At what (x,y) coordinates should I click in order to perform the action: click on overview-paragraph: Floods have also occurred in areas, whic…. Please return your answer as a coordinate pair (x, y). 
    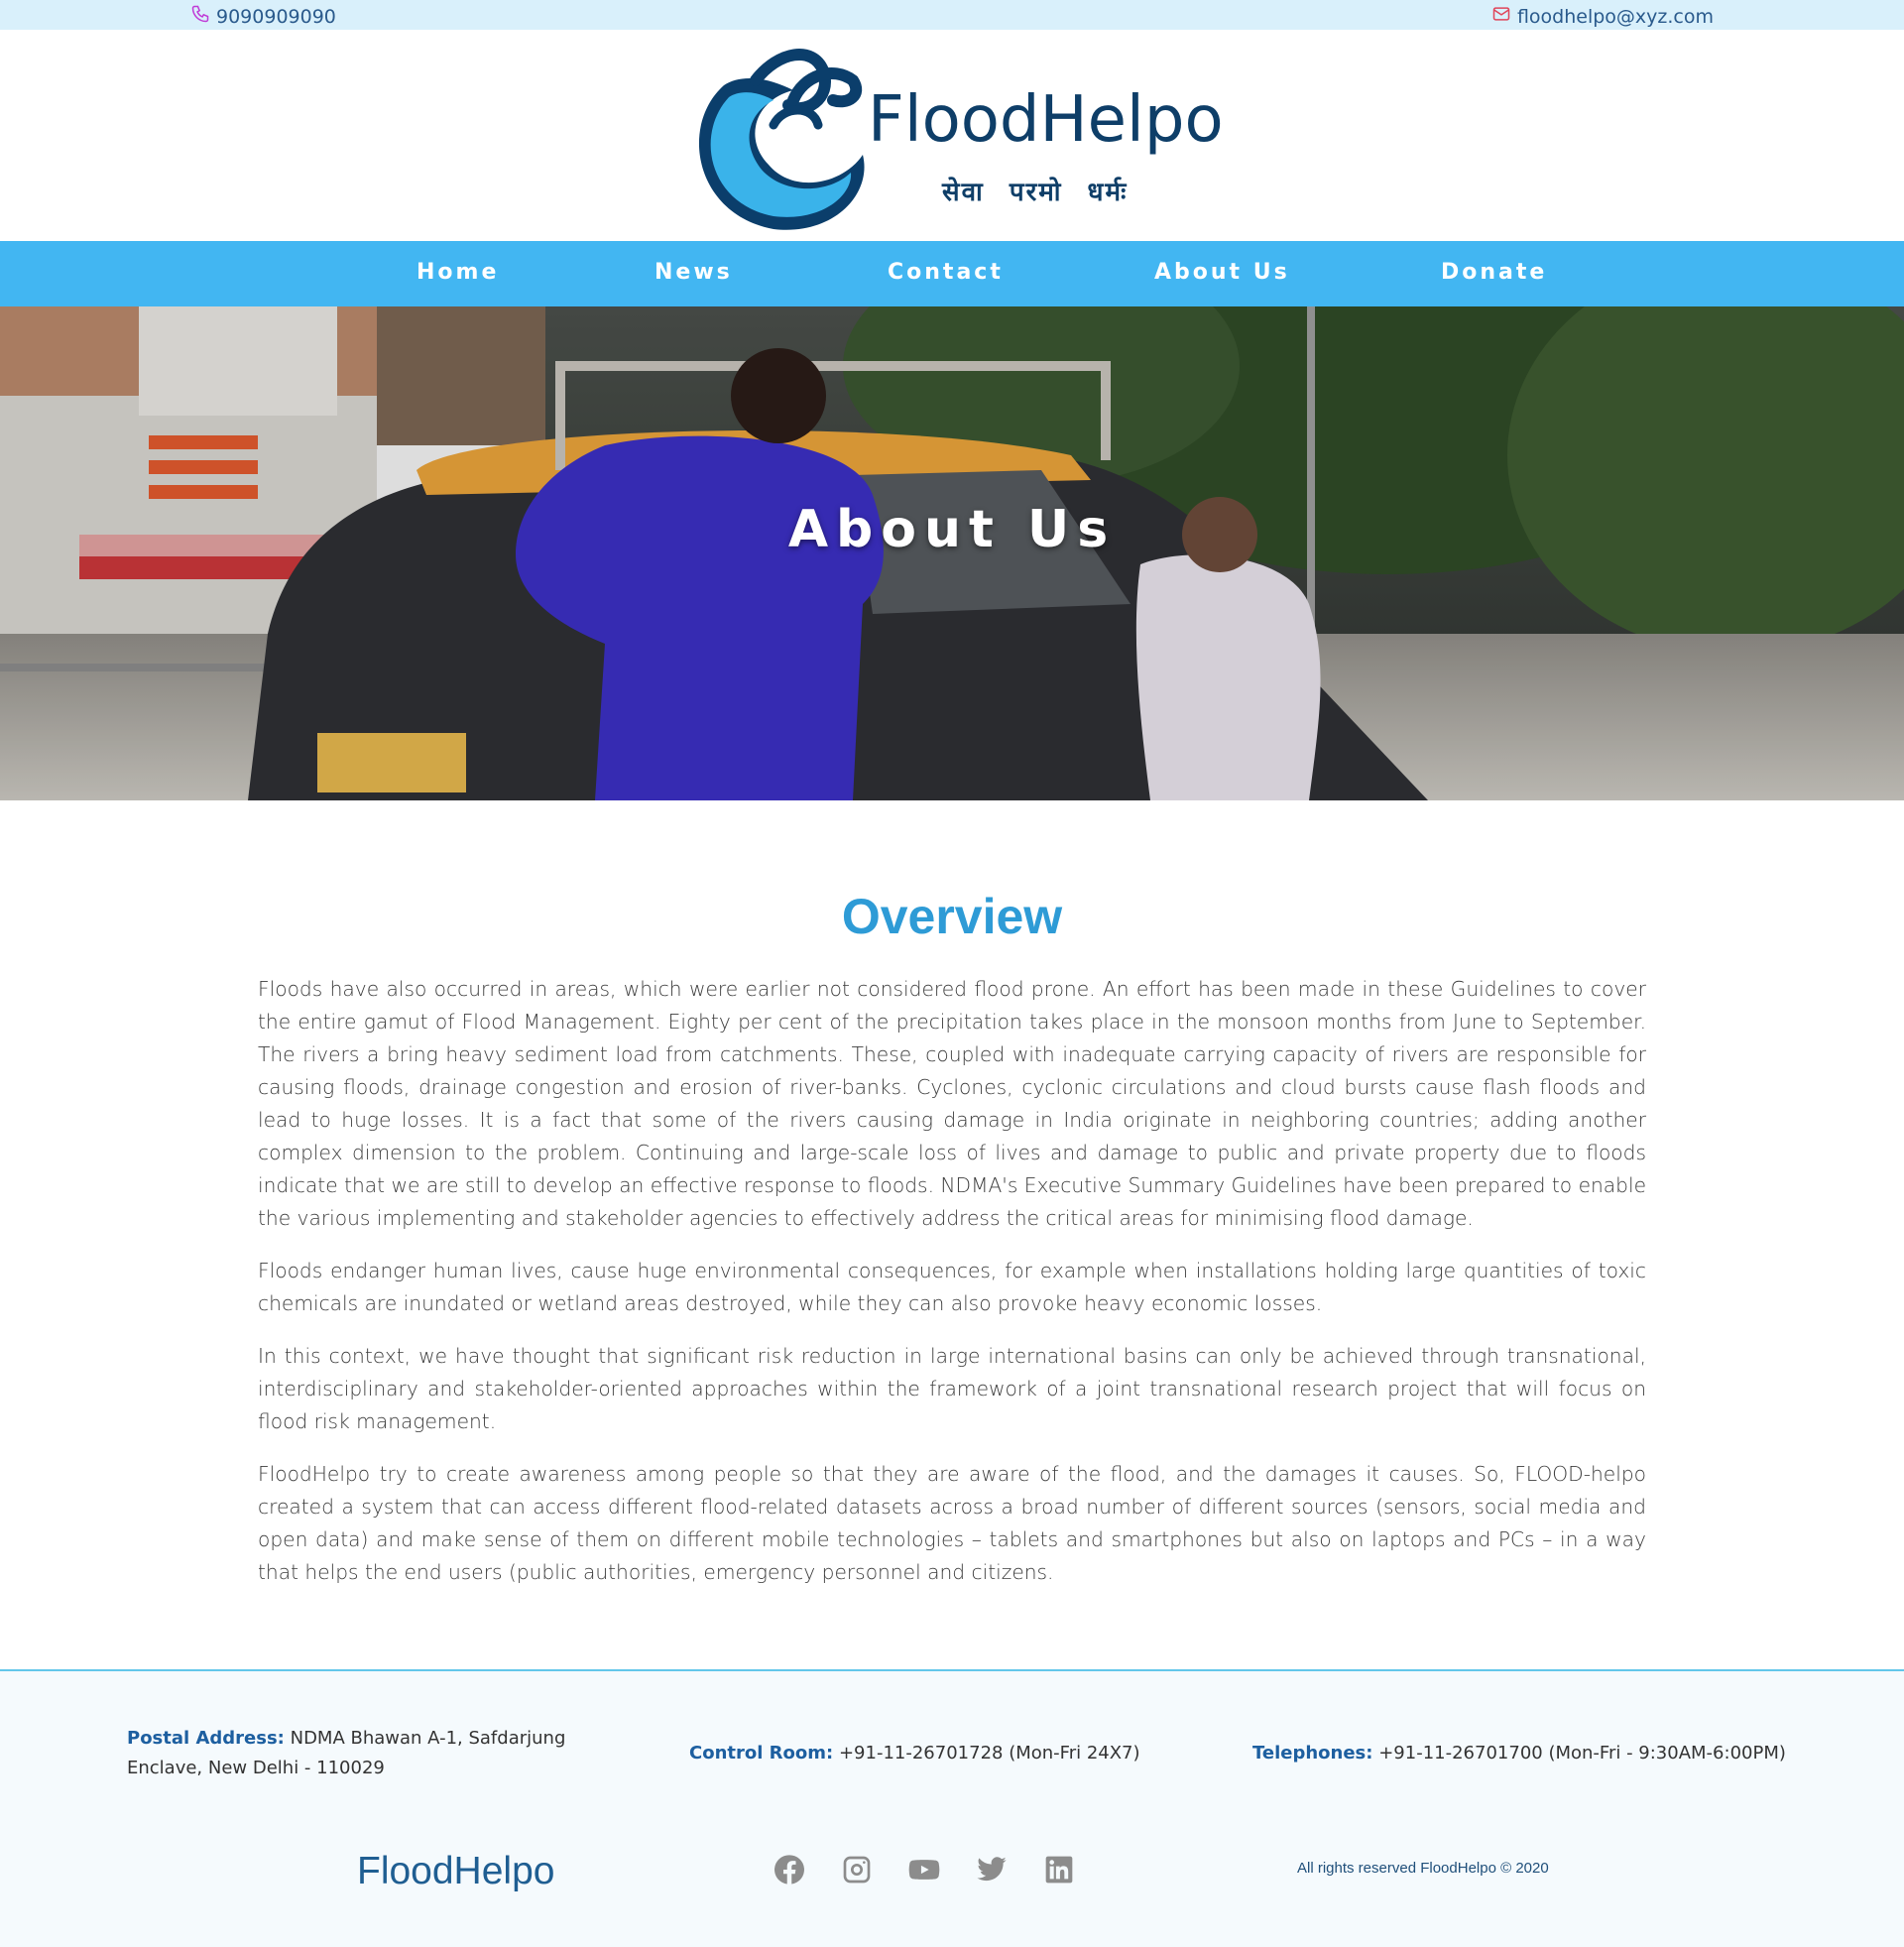
    Looking at the image, I should click on (952, 1103).